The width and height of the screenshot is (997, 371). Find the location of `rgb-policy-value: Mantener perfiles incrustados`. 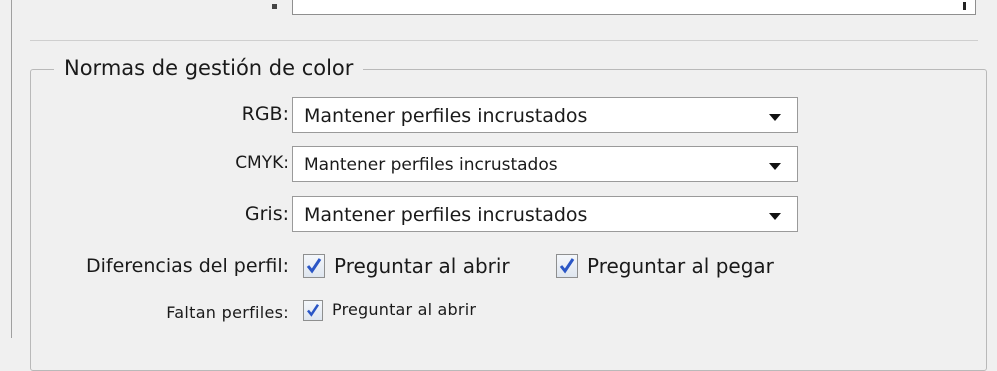

rgb-policy-value: Mantener perfiles incrustados is located at coordinates (446, 116).